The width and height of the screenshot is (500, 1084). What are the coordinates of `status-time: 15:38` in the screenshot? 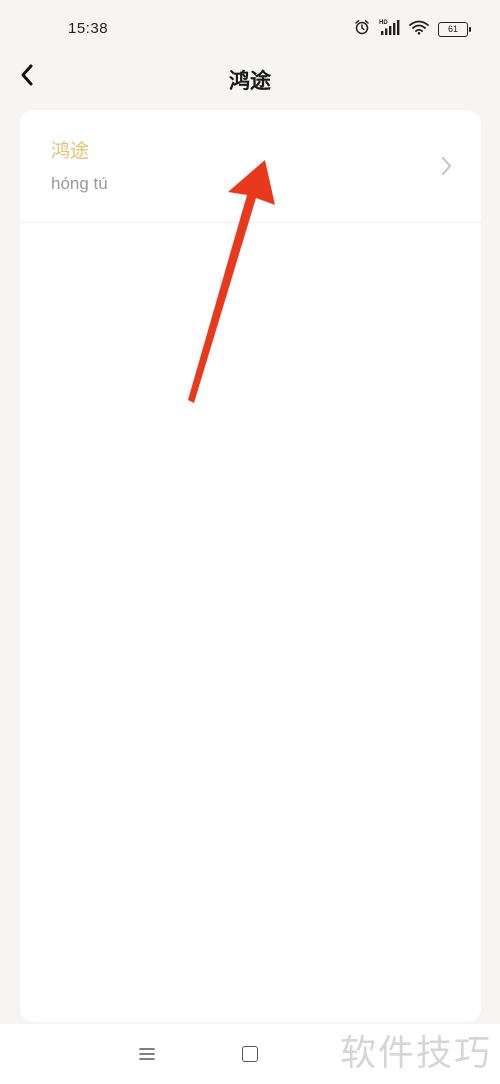 It's located at (88, 28).